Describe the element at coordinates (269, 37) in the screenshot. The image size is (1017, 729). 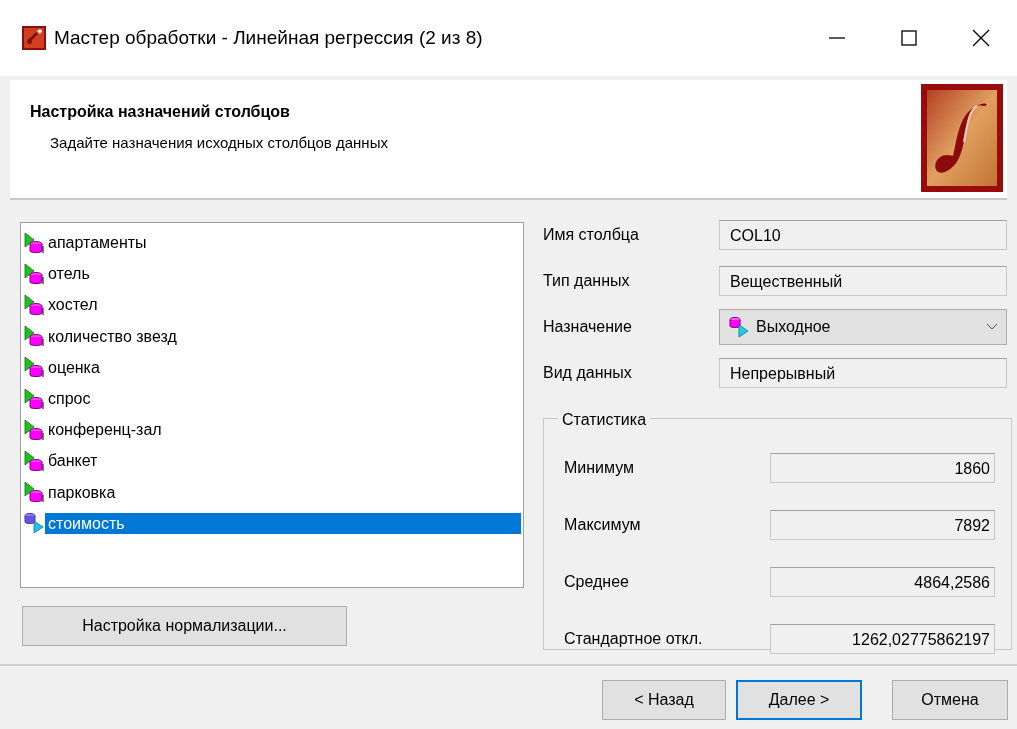
I see `window-title: Мастер обработки - Линейная регрессия (2 из 8)` at that location.